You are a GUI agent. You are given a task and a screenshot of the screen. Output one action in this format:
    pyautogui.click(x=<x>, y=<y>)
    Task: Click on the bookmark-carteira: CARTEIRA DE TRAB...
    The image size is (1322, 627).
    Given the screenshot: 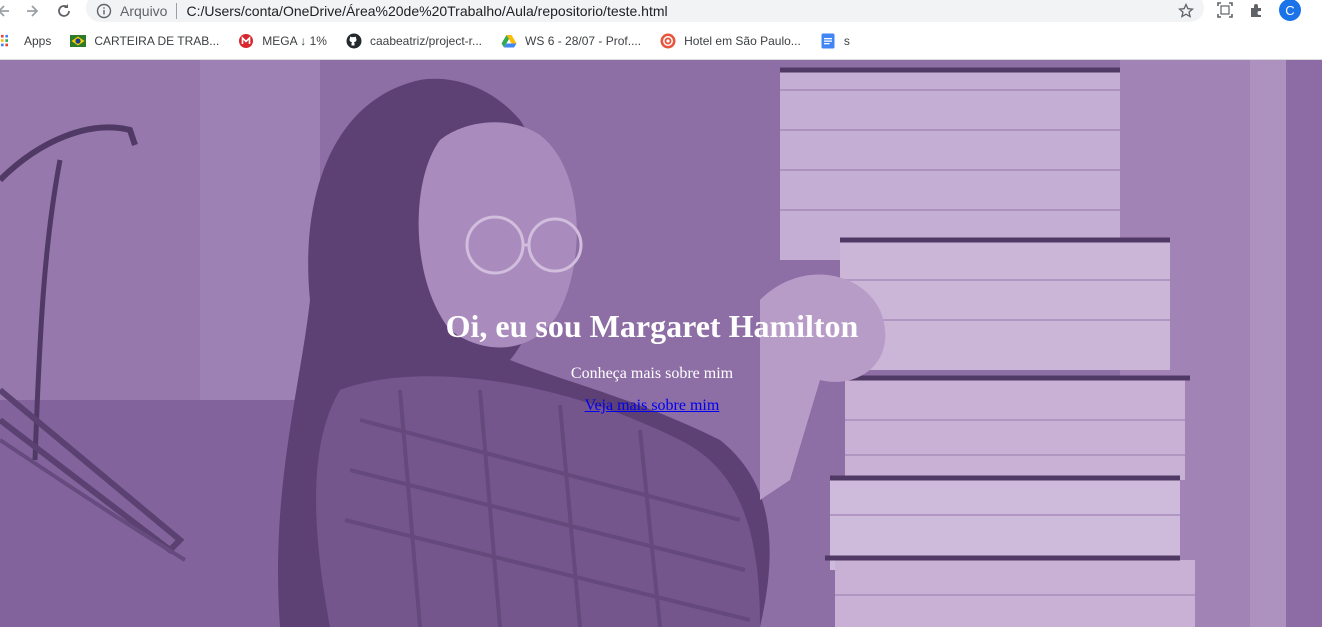 What is the action you would take?
    pyautogui.click(x=144, y=41)
    